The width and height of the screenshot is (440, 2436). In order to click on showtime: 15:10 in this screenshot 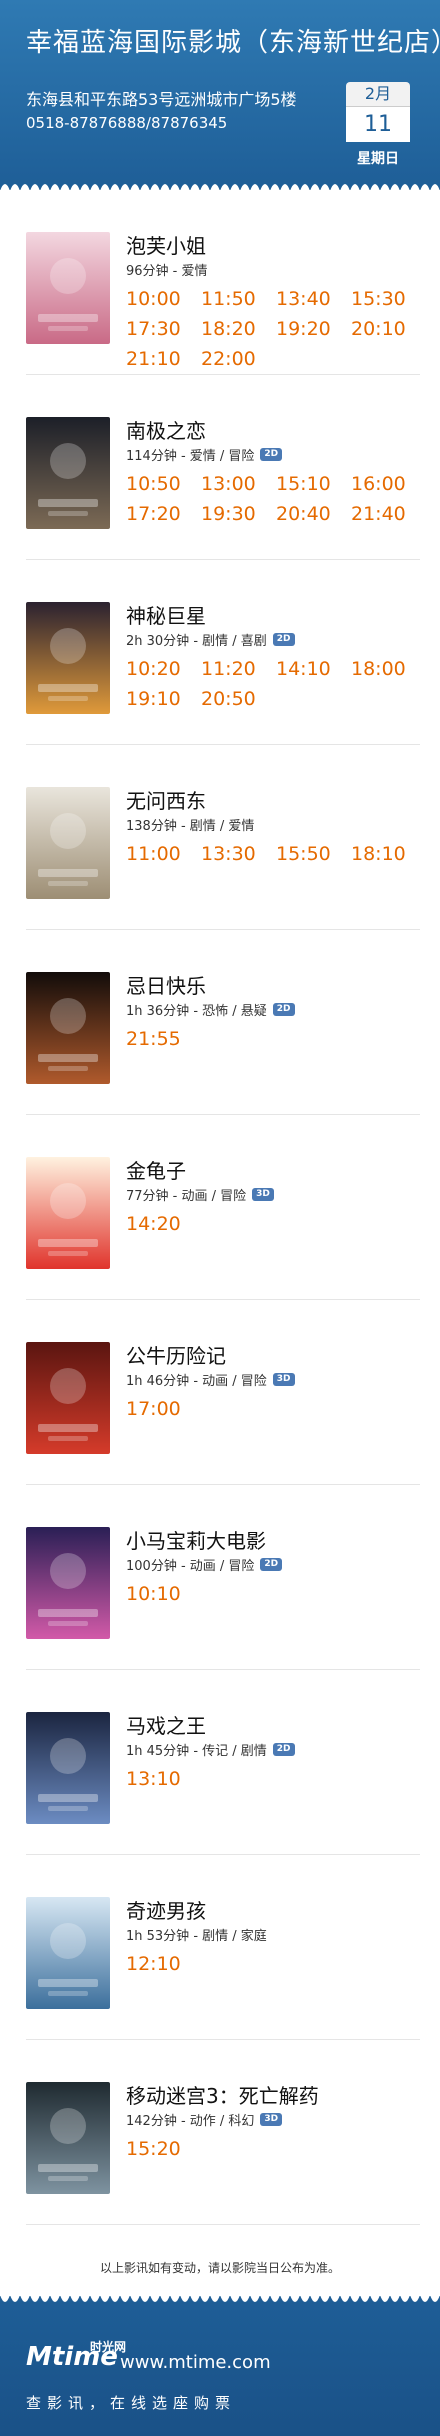, I will do `click(313, 484)`.